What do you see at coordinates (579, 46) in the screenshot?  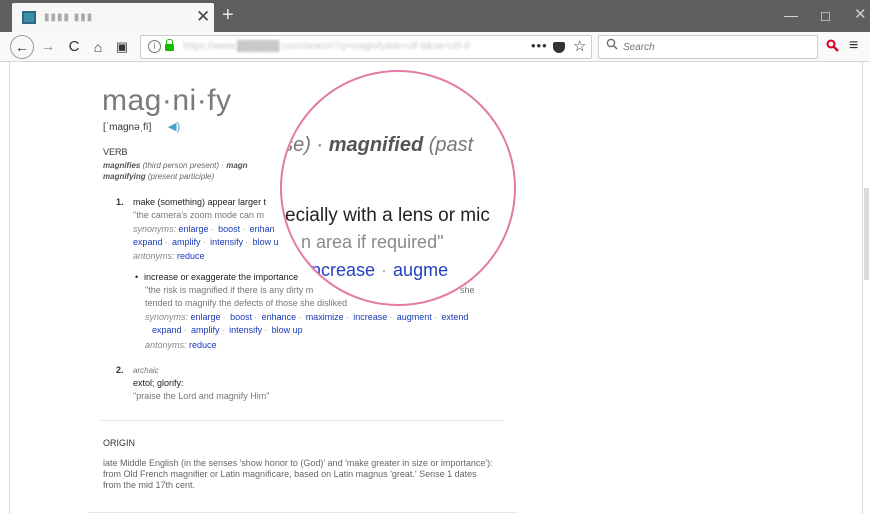 I see `bookmark-star-icon: ☆` at bounding box center [579, 46].